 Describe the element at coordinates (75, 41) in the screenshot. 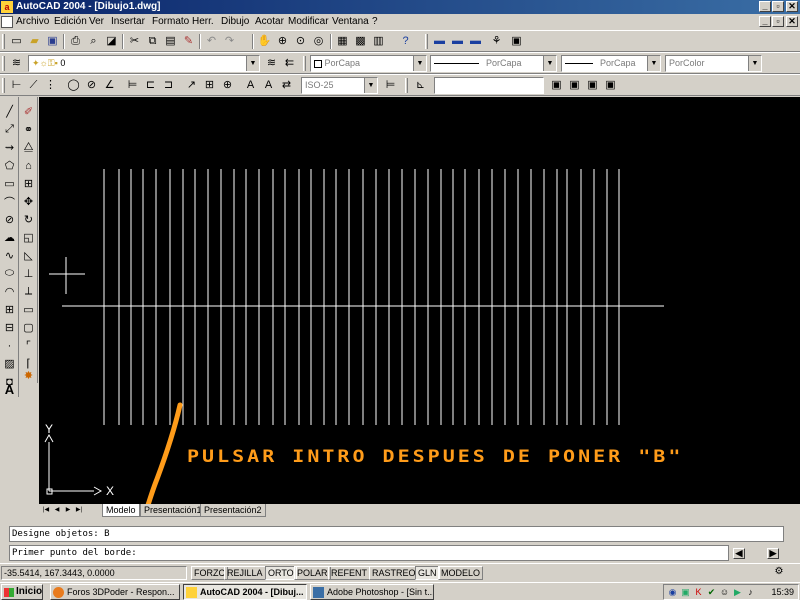

I see `plot-icon: ⎙` at that location.